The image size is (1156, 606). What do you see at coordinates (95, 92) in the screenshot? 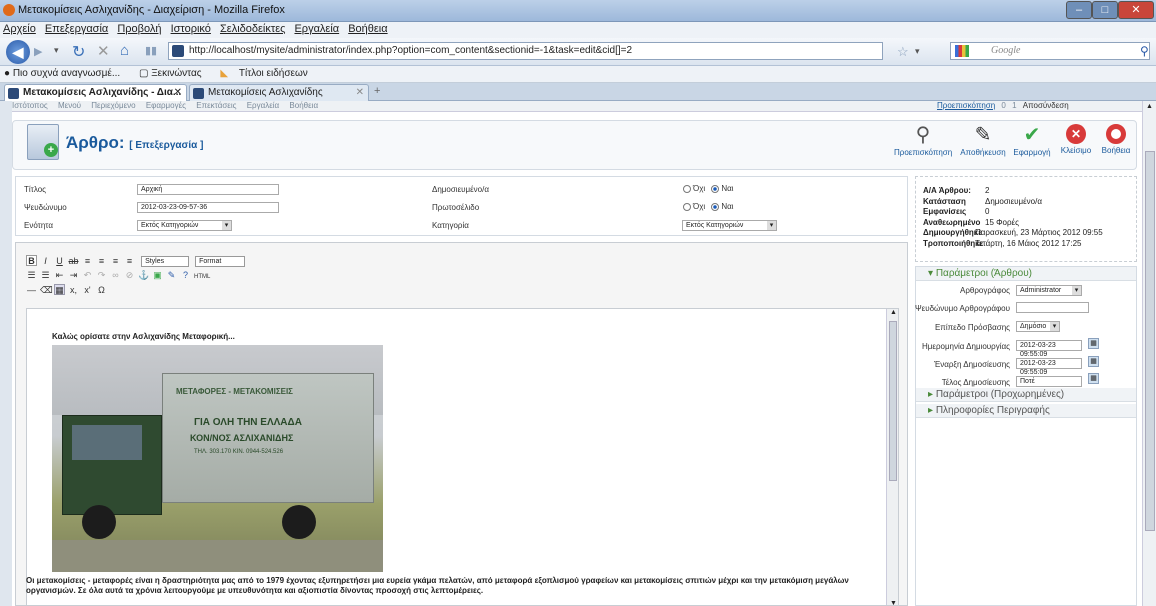
I see `tab-admin: Μετακομίσεις Ασλιχανίδης - Δια... ✕` at bounding box center [95, 92].